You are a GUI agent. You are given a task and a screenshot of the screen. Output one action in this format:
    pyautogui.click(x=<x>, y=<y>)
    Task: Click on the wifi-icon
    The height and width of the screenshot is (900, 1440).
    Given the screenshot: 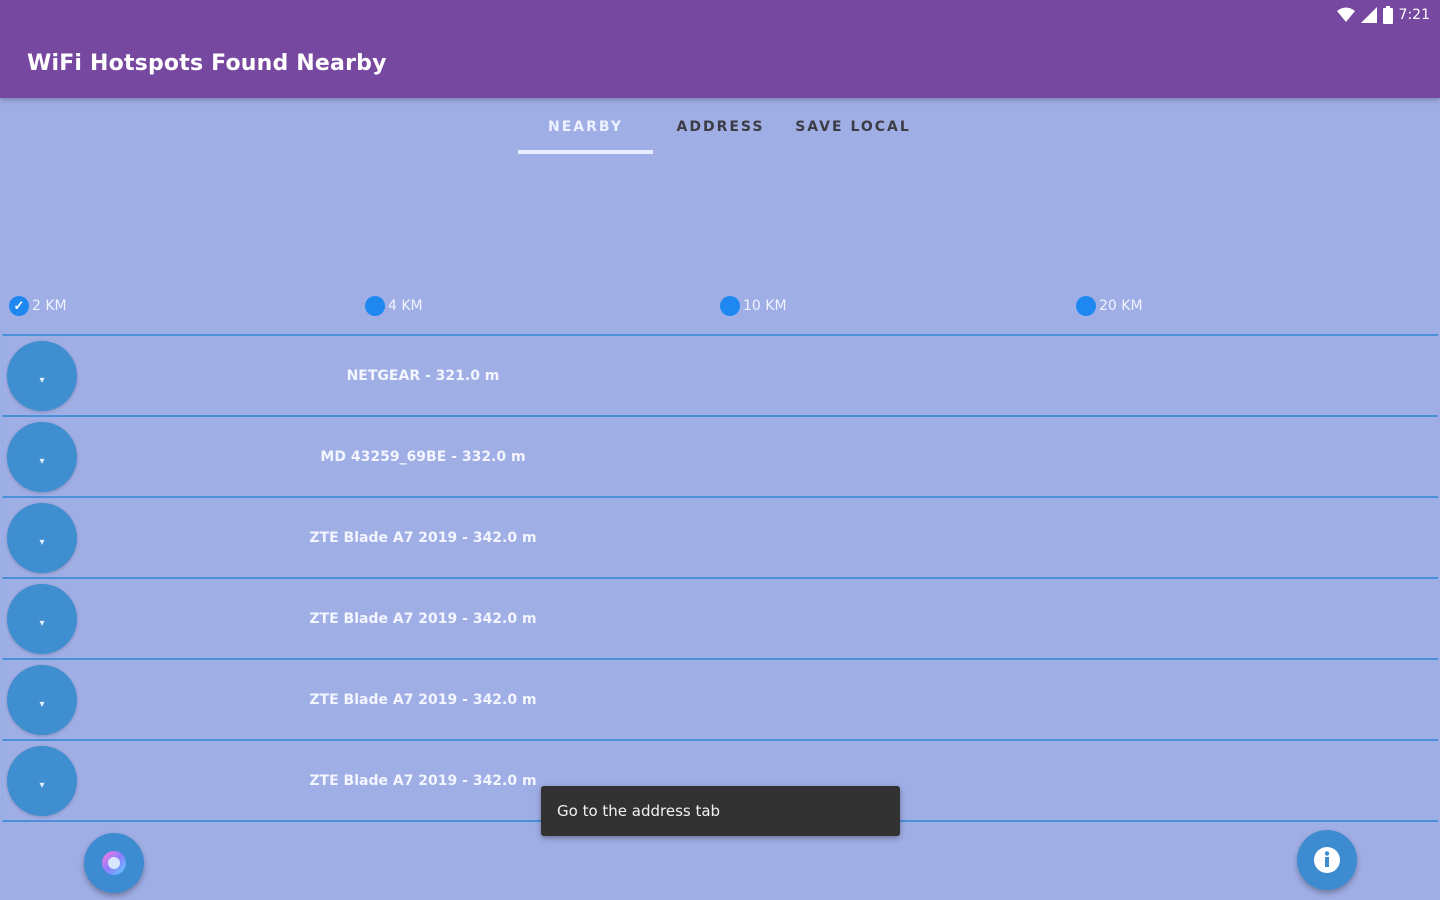 What is the action you would take?
    pyautogui.click(x=1345, y=14)
    